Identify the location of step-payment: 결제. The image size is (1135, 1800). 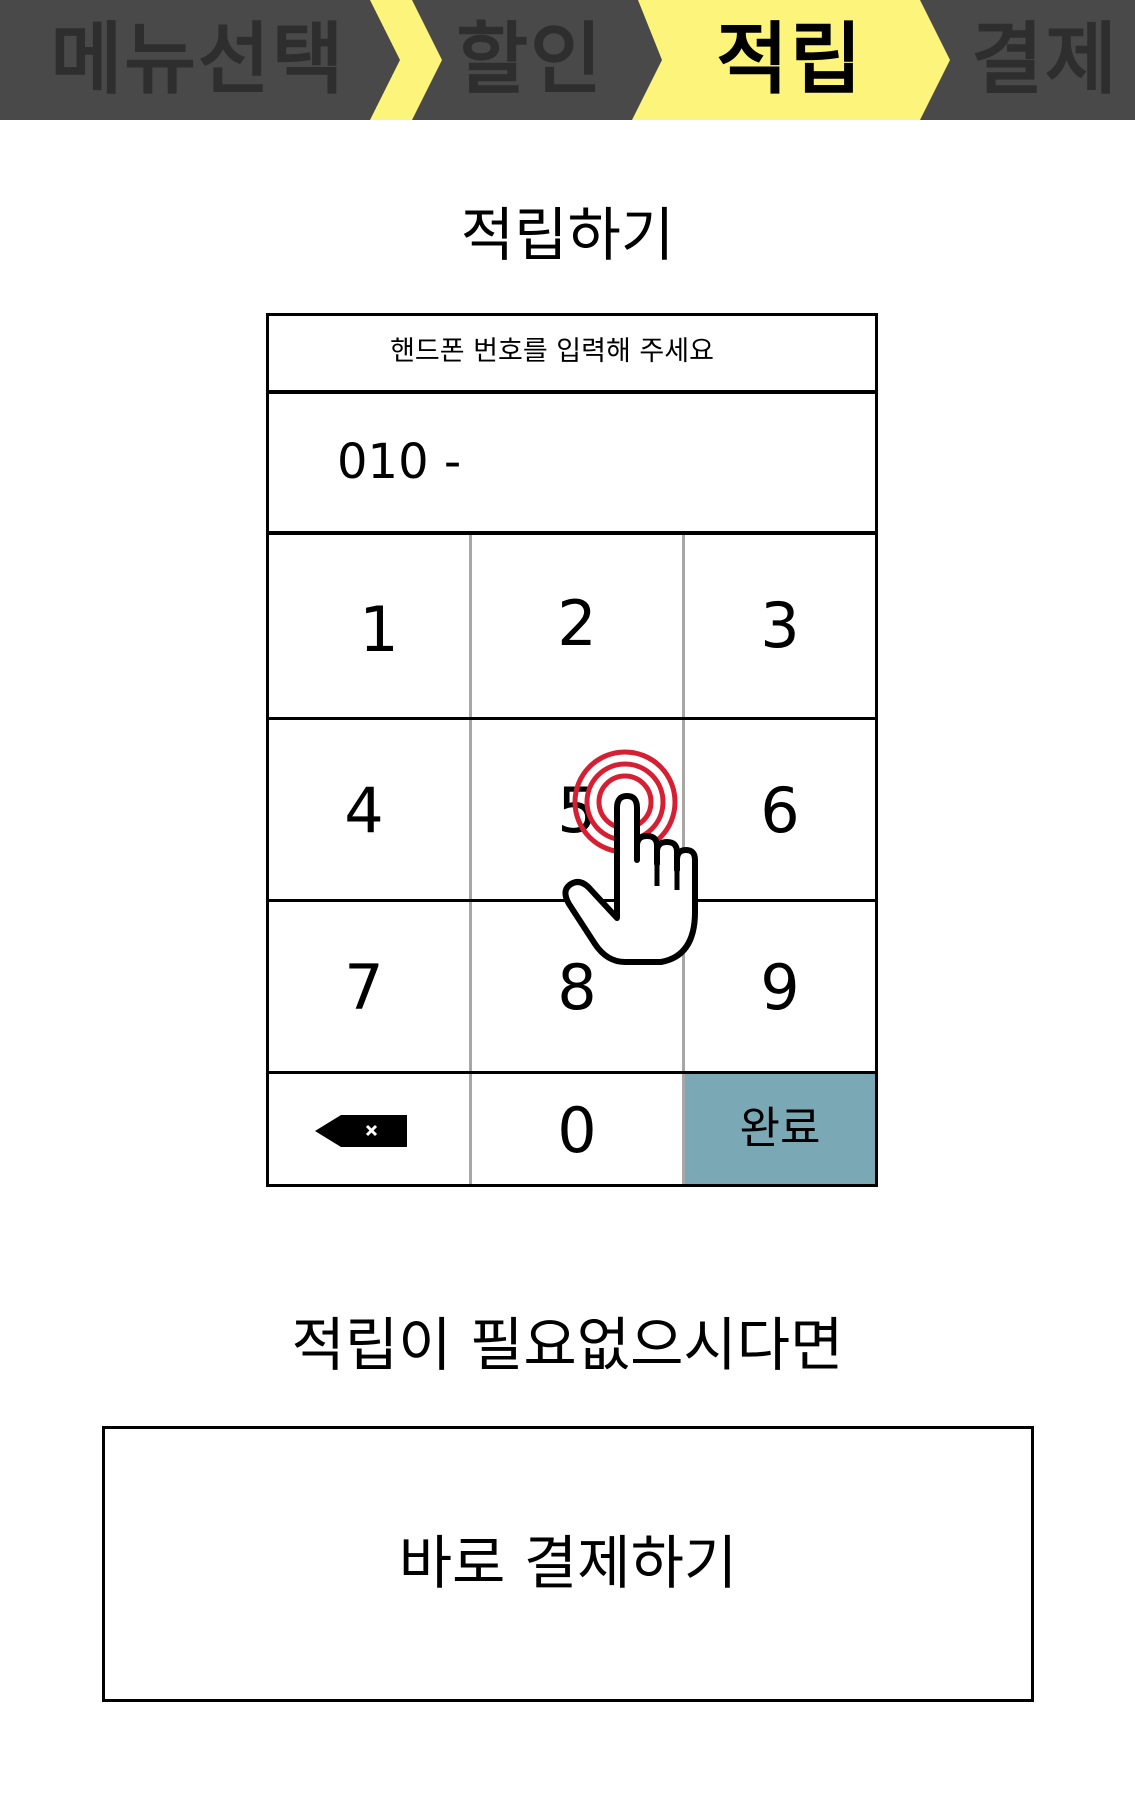
(1045, 60).